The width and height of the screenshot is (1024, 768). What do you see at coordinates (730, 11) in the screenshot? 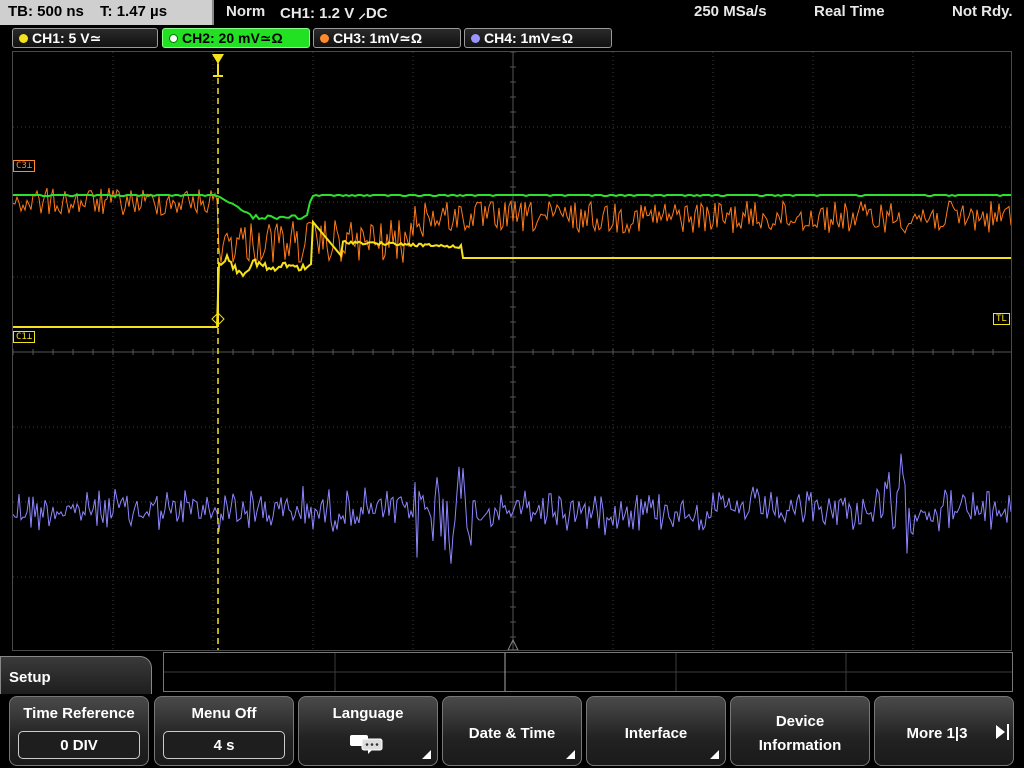
I see `sample-rate: 250 MSa/s` at bounding box center [730, 11].